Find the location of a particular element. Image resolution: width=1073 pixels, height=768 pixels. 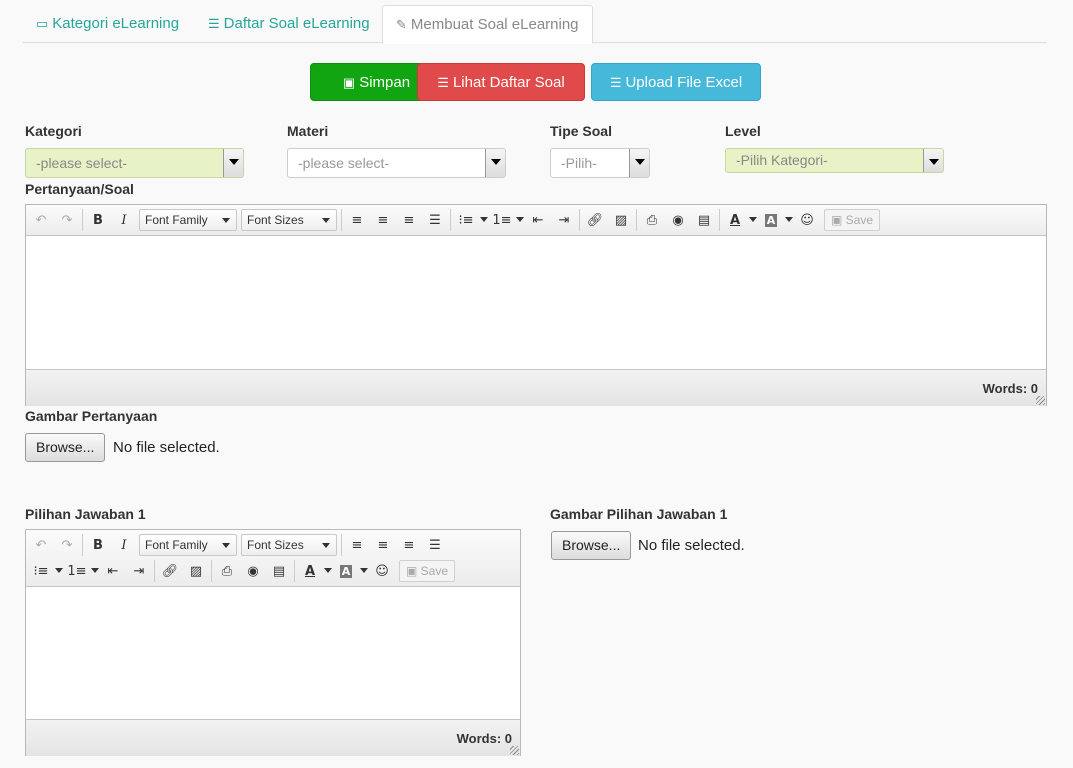

tab-label: Kategori eLearning is located at coordinates (116, 23).